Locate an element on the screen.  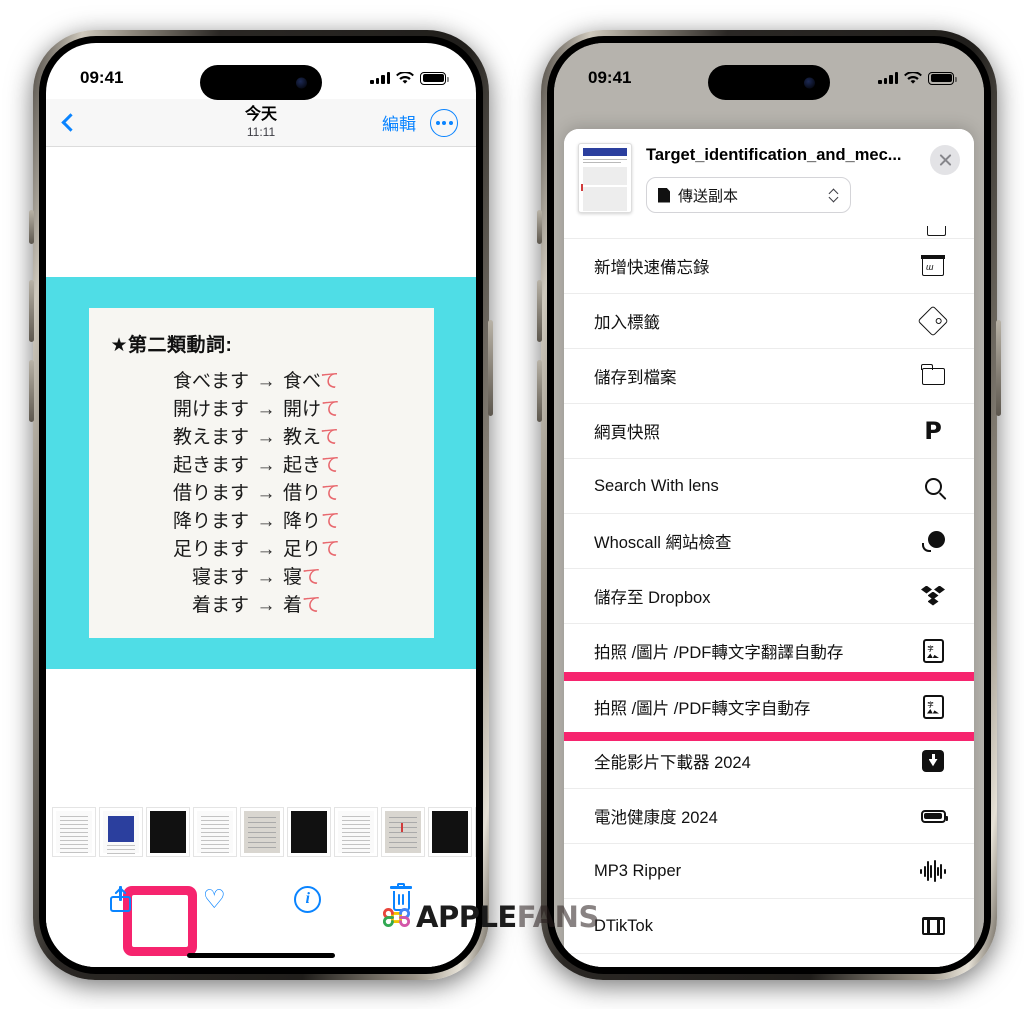
verb-stem: 足り is located at coordinates (302, 549).